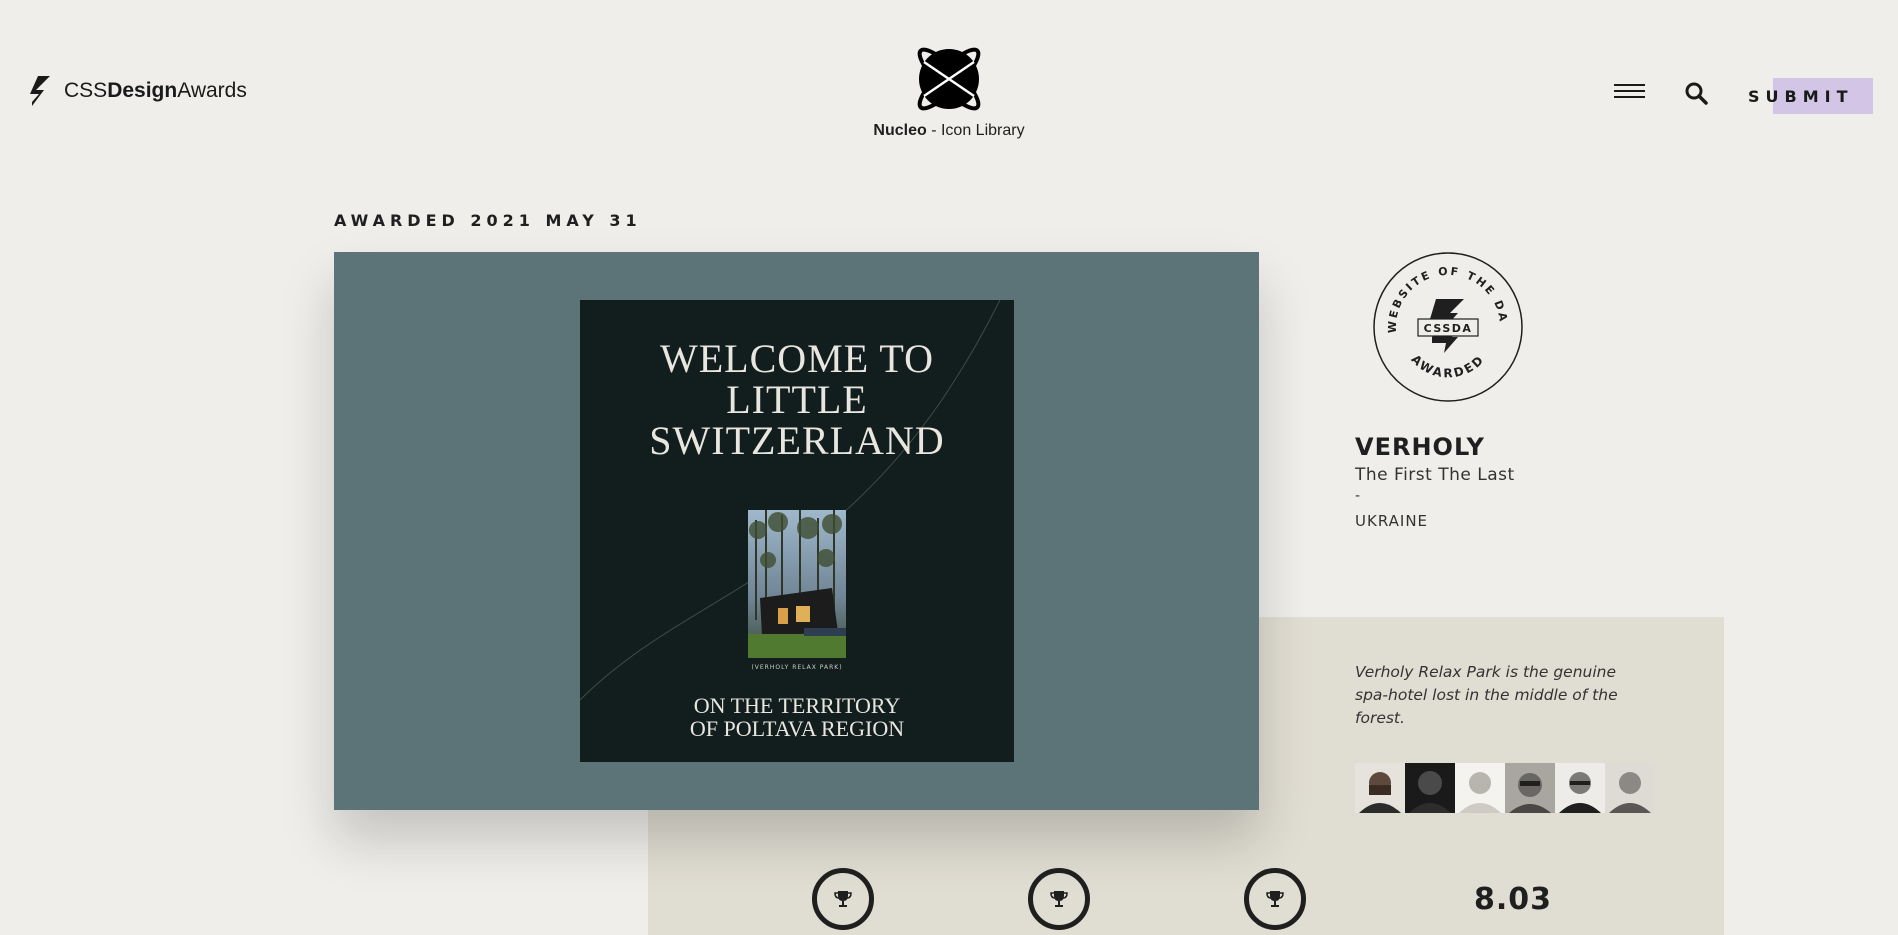 The width and height of the screenshot is (1898, 935). I want to click on creativity-score-circle, so click(1275, 899).